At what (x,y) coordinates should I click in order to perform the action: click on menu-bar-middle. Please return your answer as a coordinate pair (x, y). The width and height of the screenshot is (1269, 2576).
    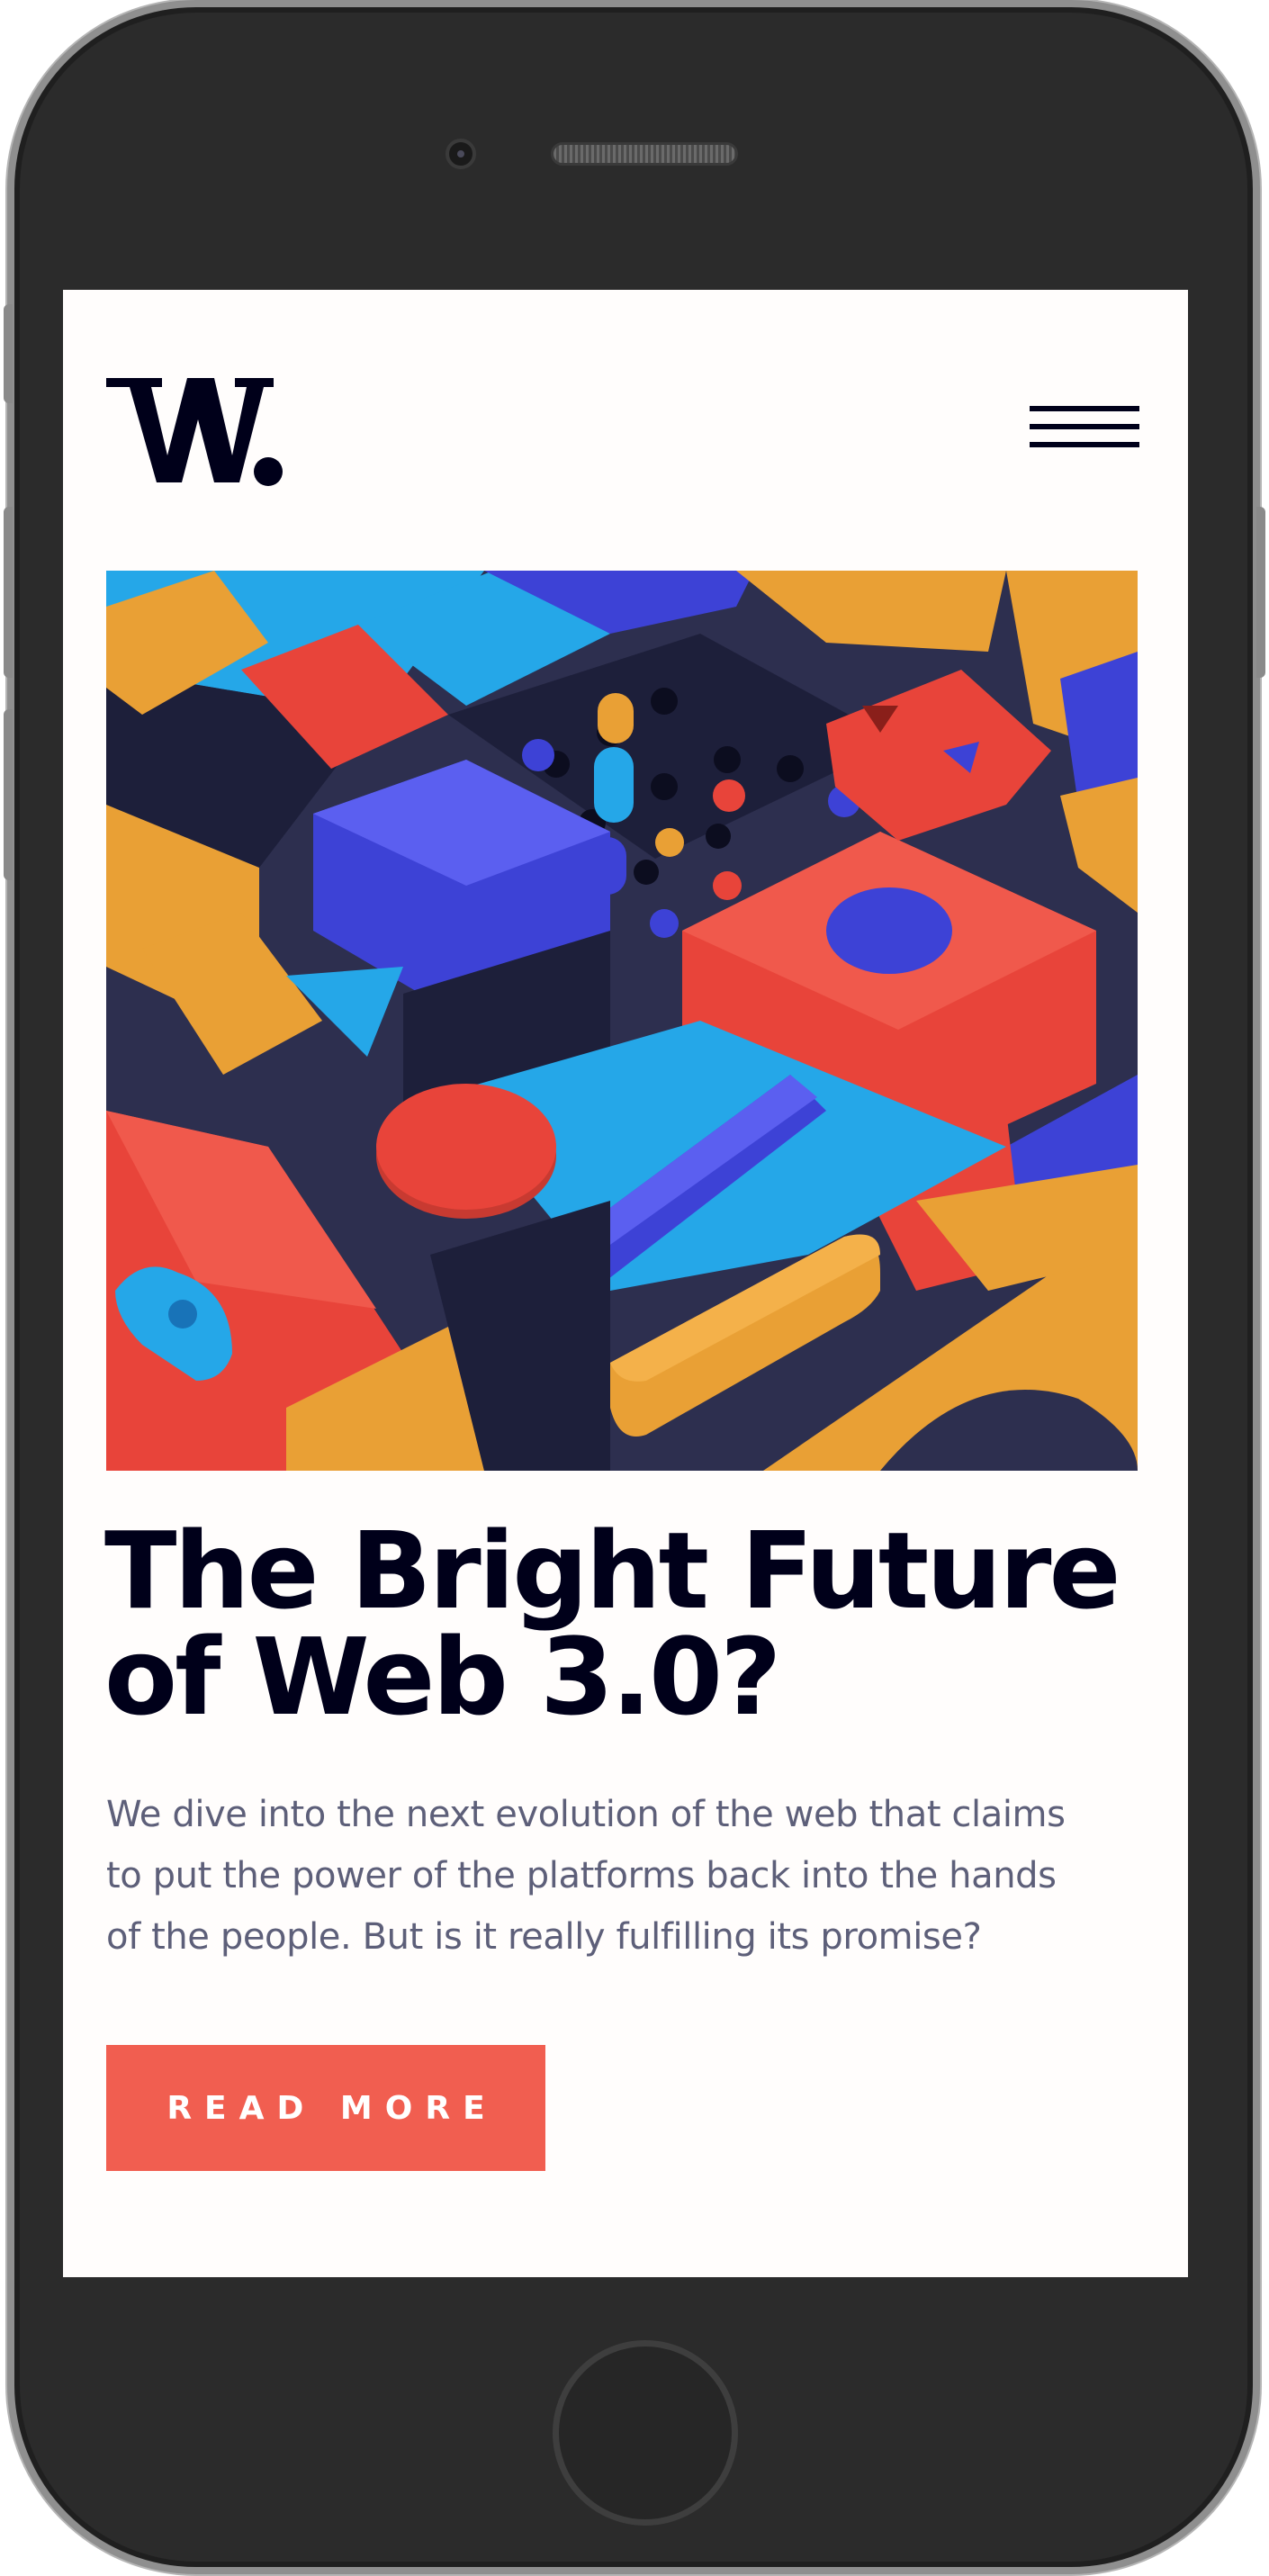
    Looking at the image, I should click on (1084, 426).